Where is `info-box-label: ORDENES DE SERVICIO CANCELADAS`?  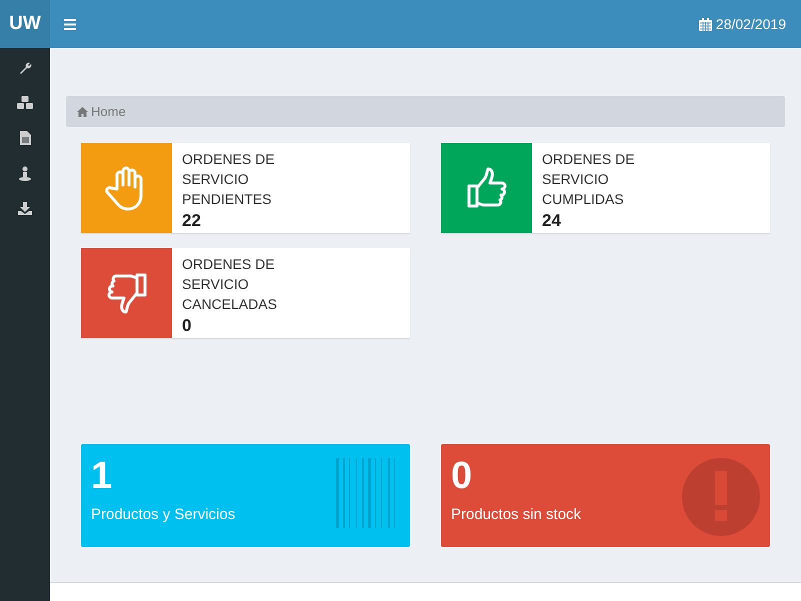
info-box-label: ORDENES DE SERVICIO CANCELADAS is located at coordinates (230, 284).